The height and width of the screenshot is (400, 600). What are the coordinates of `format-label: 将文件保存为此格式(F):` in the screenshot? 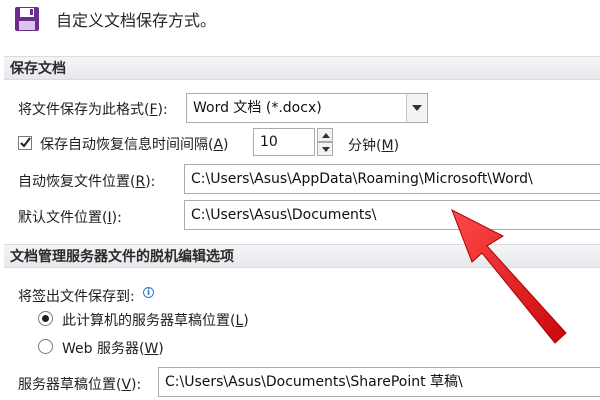 It's located at (93, 110).